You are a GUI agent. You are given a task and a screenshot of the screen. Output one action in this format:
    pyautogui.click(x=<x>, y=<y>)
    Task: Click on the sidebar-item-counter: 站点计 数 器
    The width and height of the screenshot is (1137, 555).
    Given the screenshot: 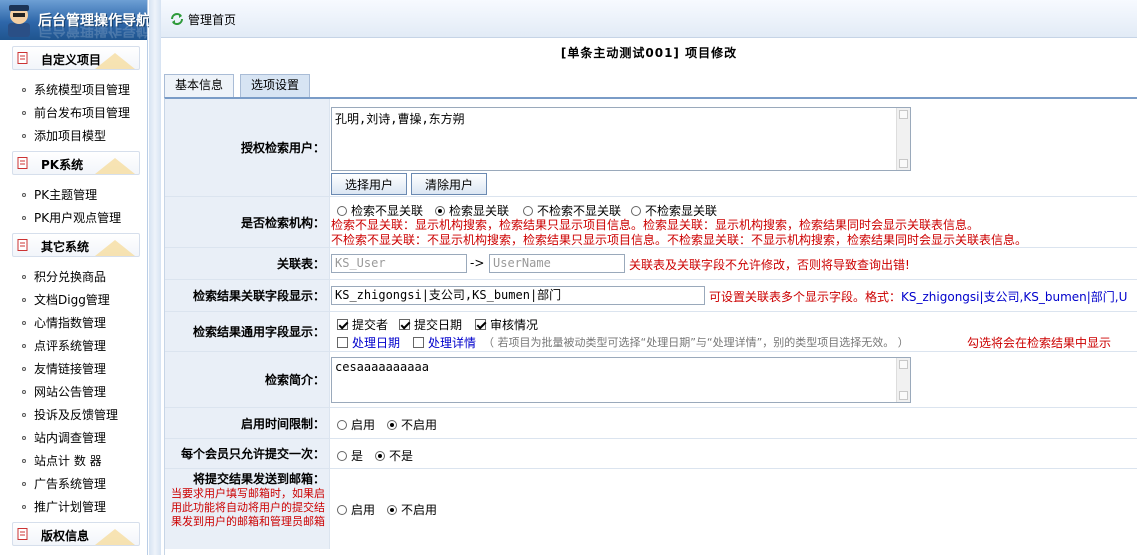 What is the action you would take?
    pyautogui.click(x=62, y=461)
    